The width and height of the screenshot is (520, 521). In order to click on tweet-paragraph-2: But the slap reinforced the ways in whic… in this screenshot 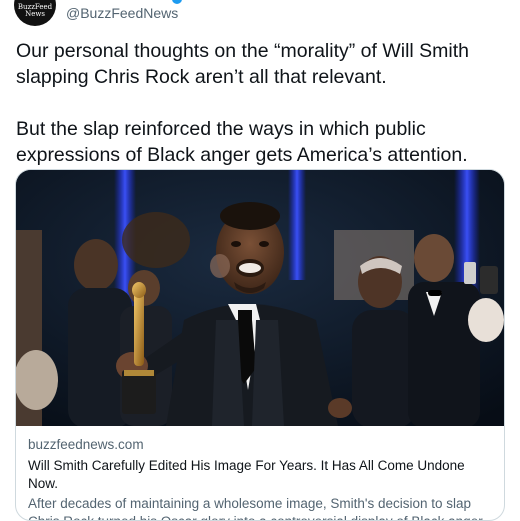, I will do `click(242, 142)`.